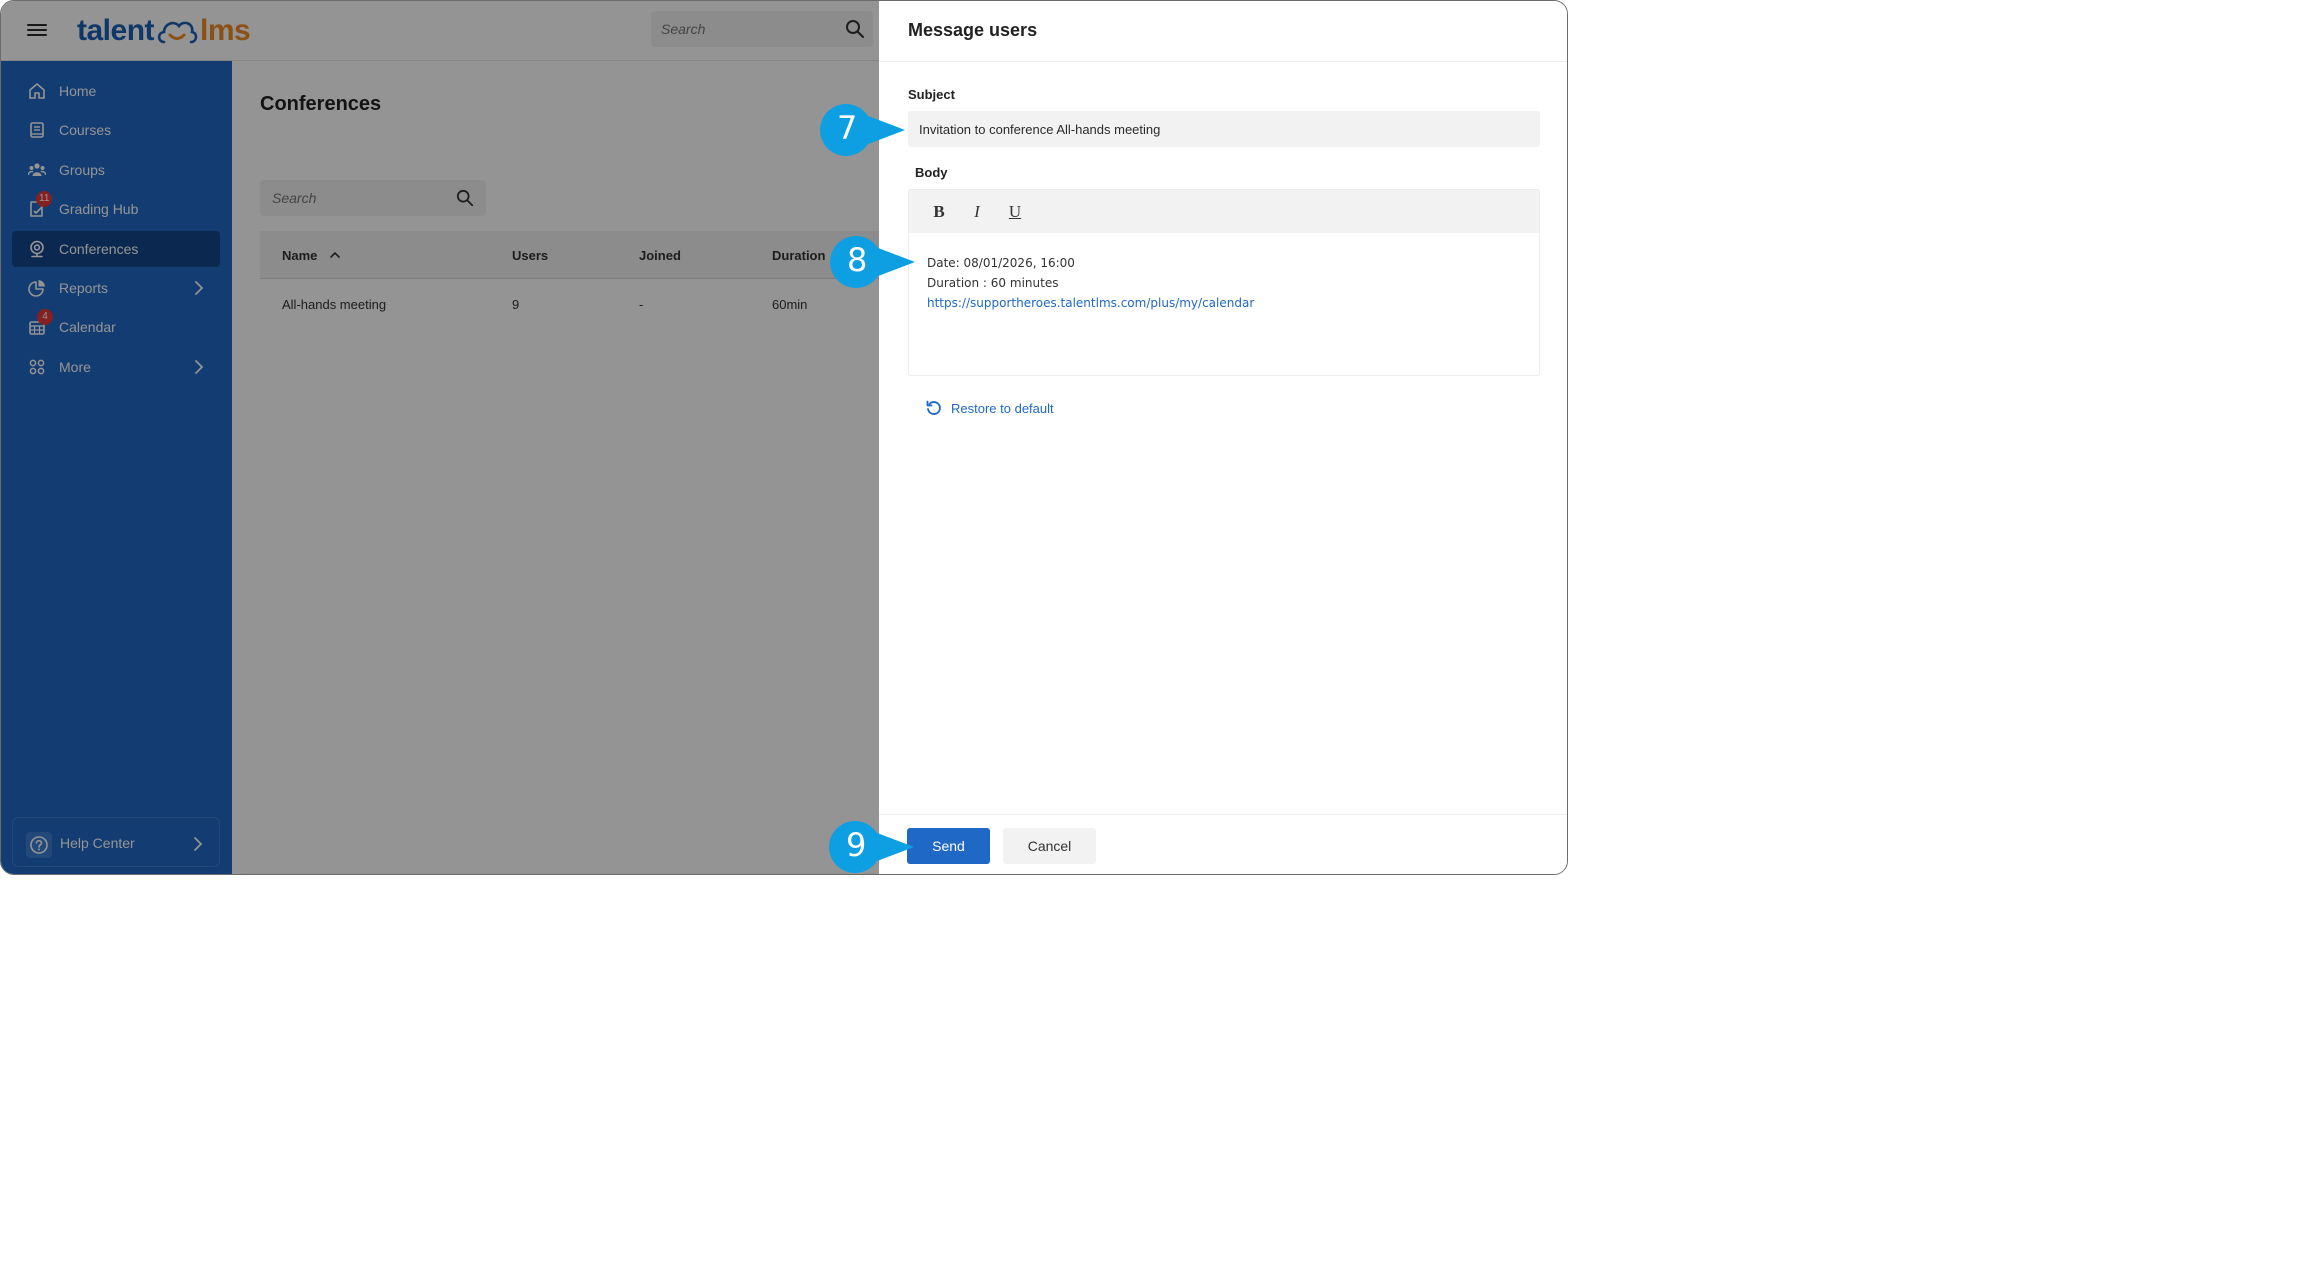  I want to click on undo-icon, so click(933, 407).